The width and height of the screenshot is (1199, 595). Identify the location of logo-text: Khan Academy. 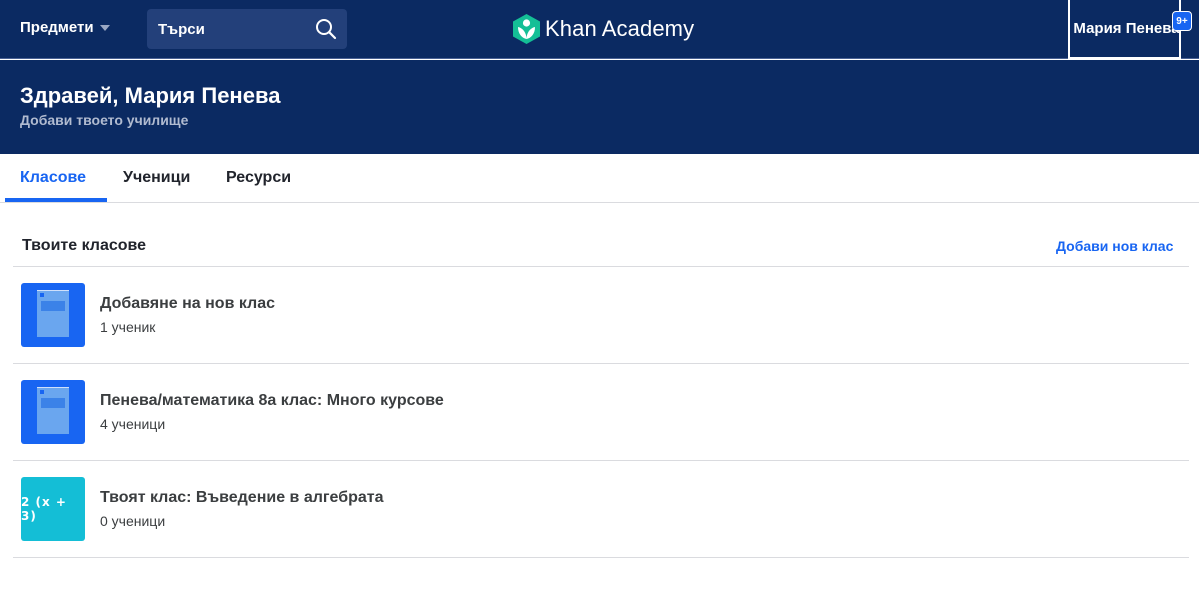
(620, 28).